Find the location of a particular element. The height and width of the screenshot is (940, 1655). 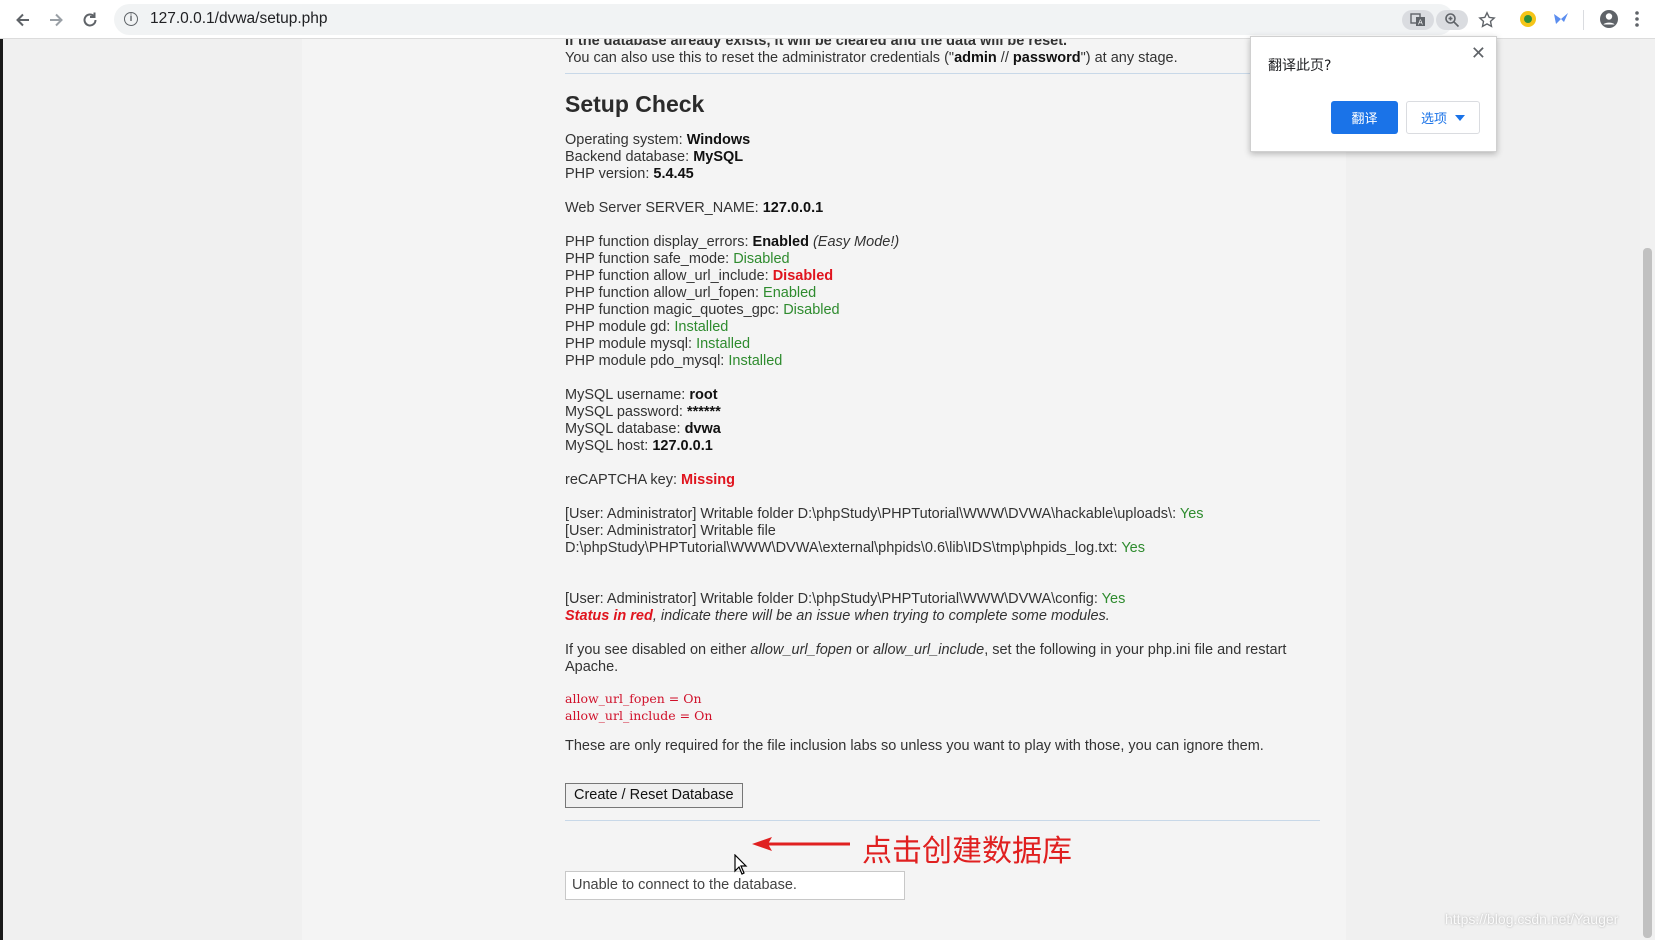

extension-bird-icon is located at coordinates (1561, 19).